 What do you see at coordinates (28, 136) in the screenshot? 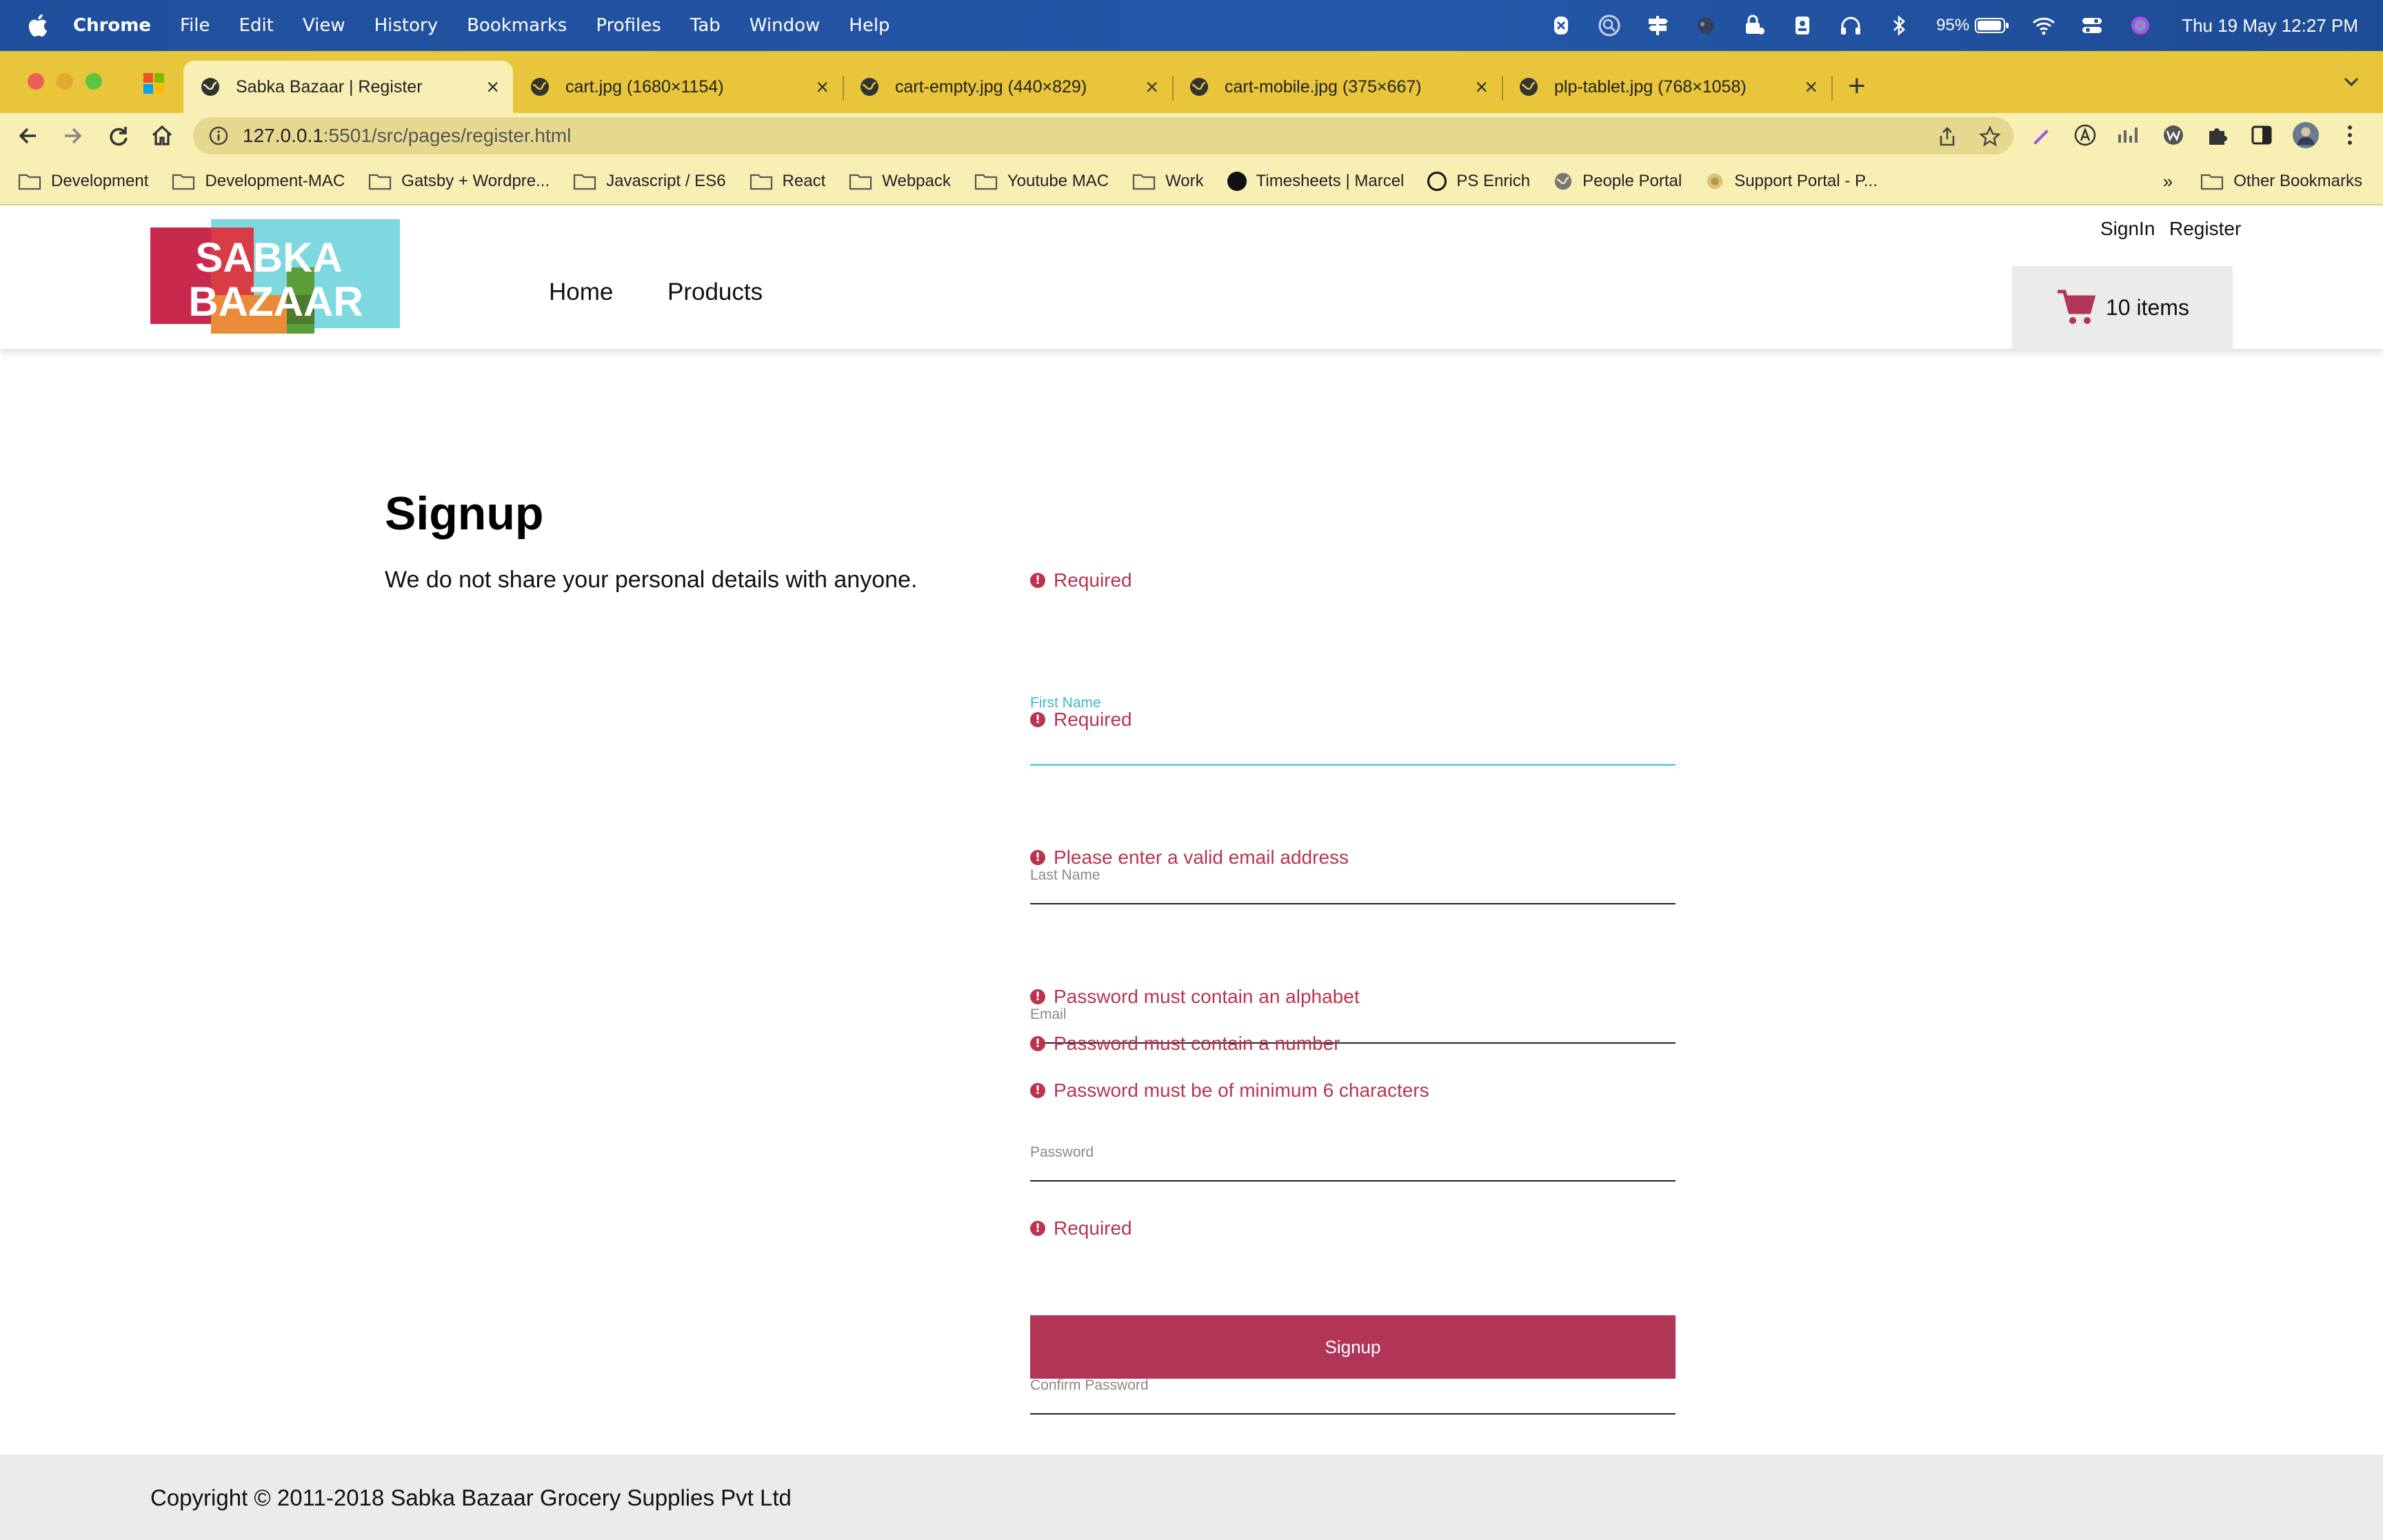
I see `back-arrow-icon` at bounding box center [28, 136].